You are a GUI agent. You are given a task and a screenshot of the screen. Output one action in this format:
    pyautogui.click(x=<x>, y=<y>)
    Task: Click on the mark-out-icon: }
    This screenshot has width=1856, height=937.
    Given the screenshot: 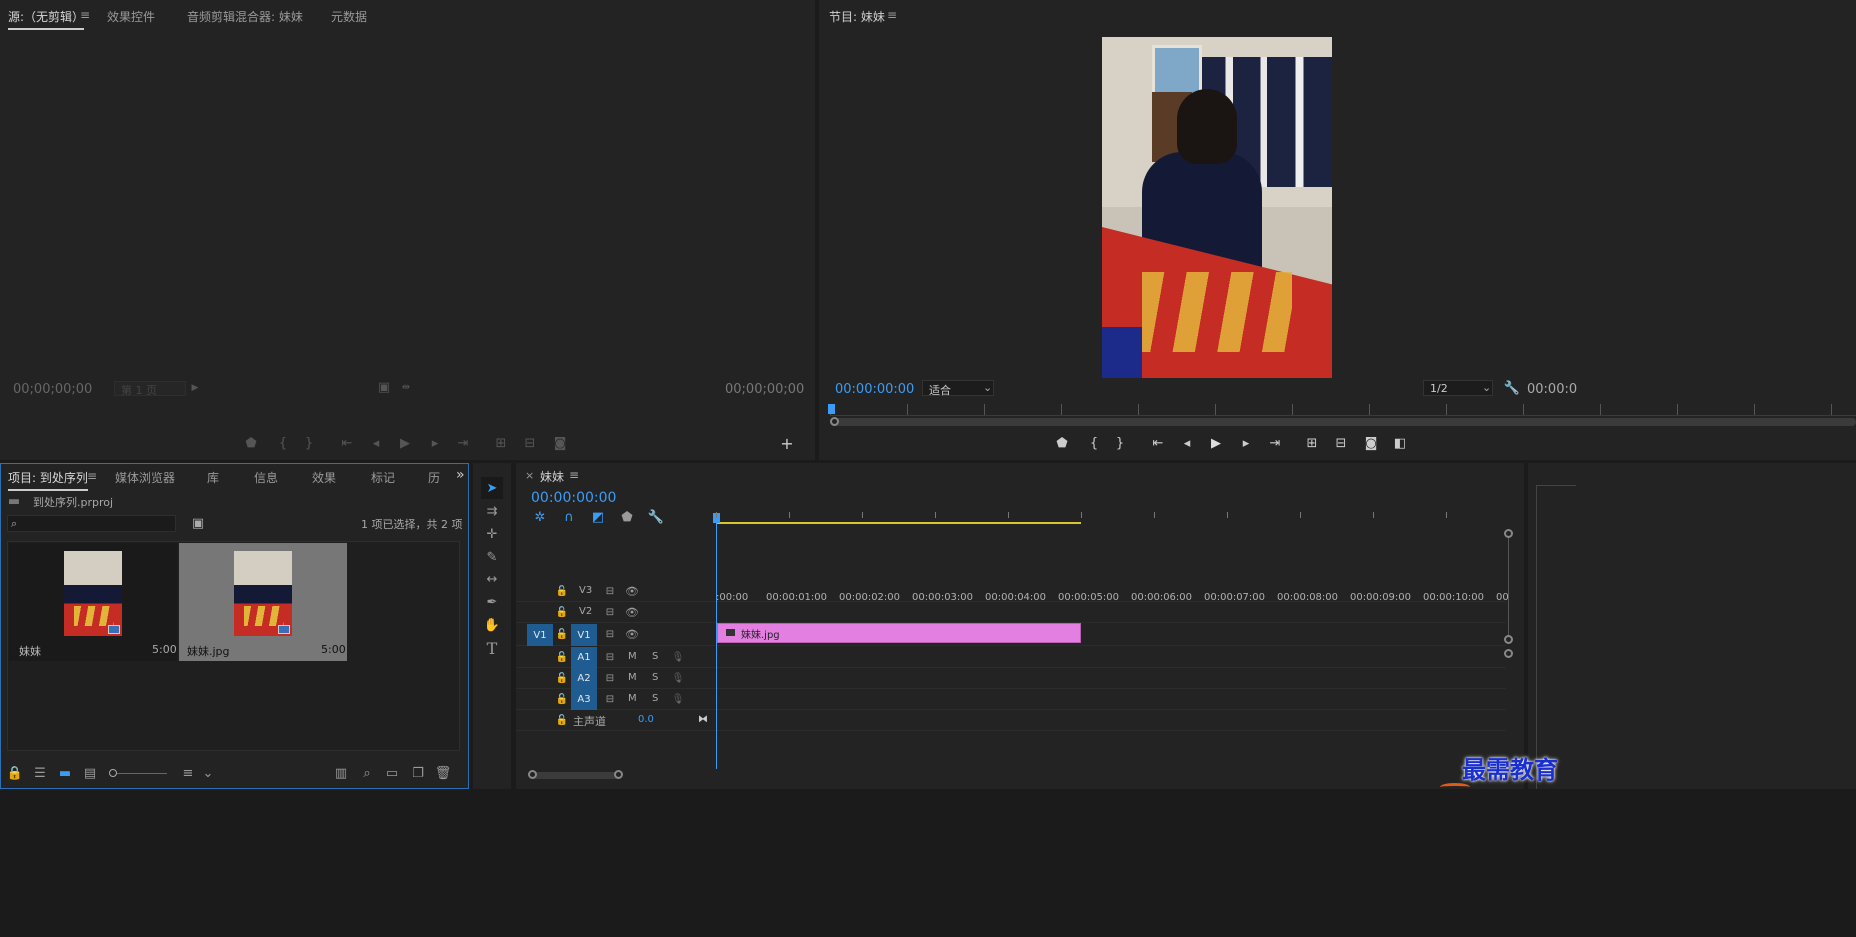 What is the action you would take?
    pyautogui.click(x=1120, y=443)
    